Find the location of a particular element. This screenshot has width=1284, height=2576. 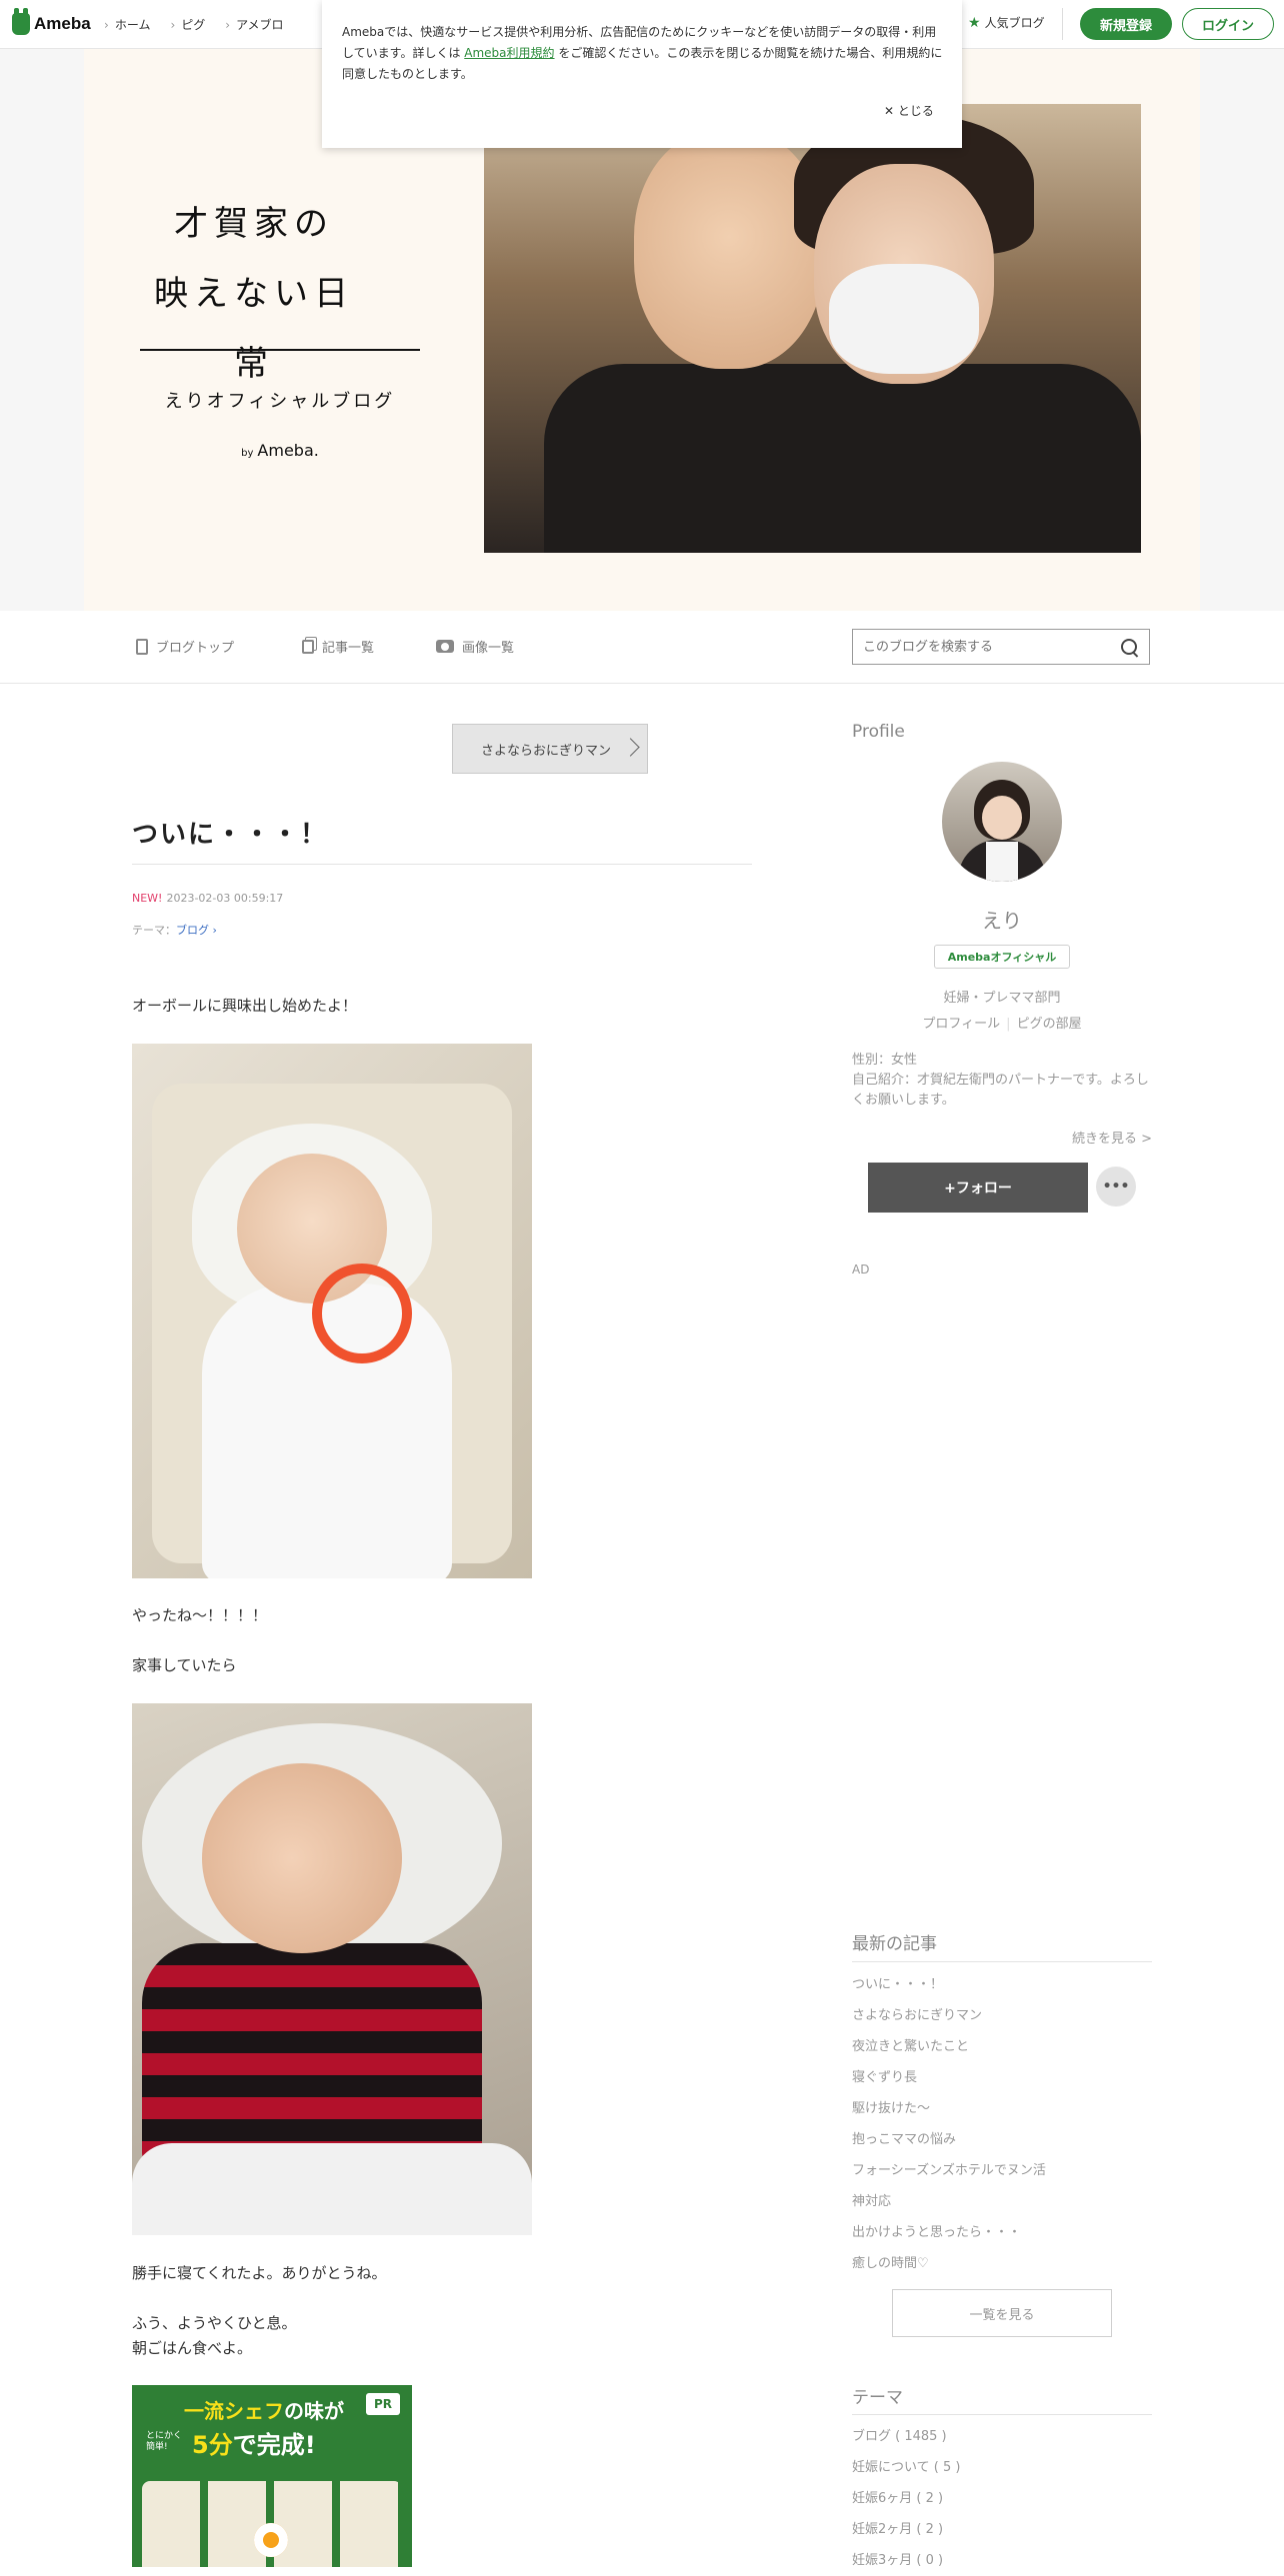

recent-item: 寝ぐずり長 is located at coordinates (1002, 2077).